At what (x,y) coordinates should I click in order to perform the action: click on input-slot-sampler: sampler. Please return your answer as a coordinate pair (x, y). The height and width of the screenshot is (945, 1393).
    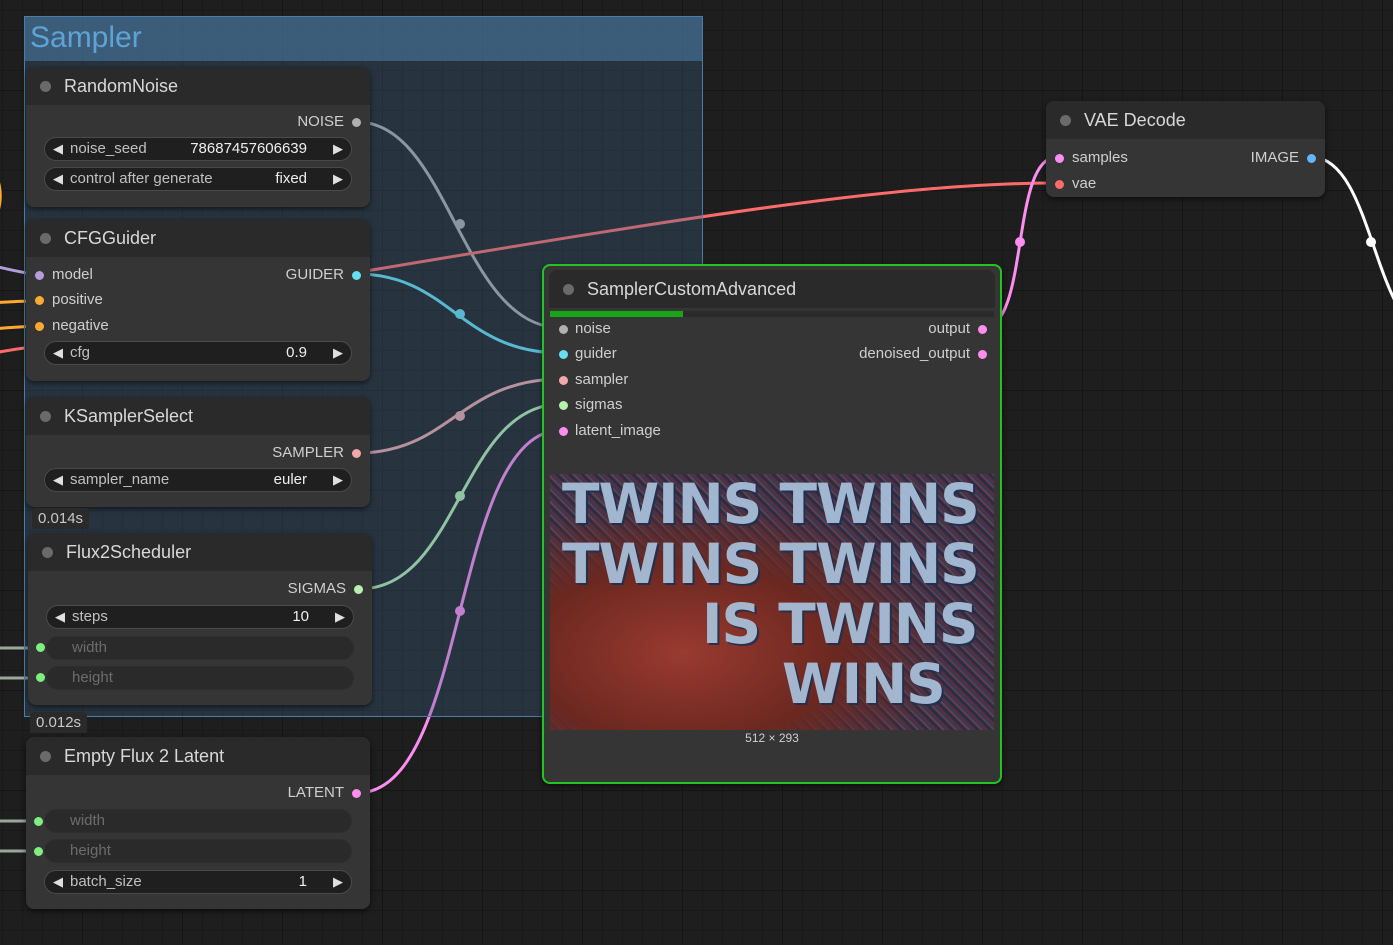
    Looking at the image, I should click on (772, 380).